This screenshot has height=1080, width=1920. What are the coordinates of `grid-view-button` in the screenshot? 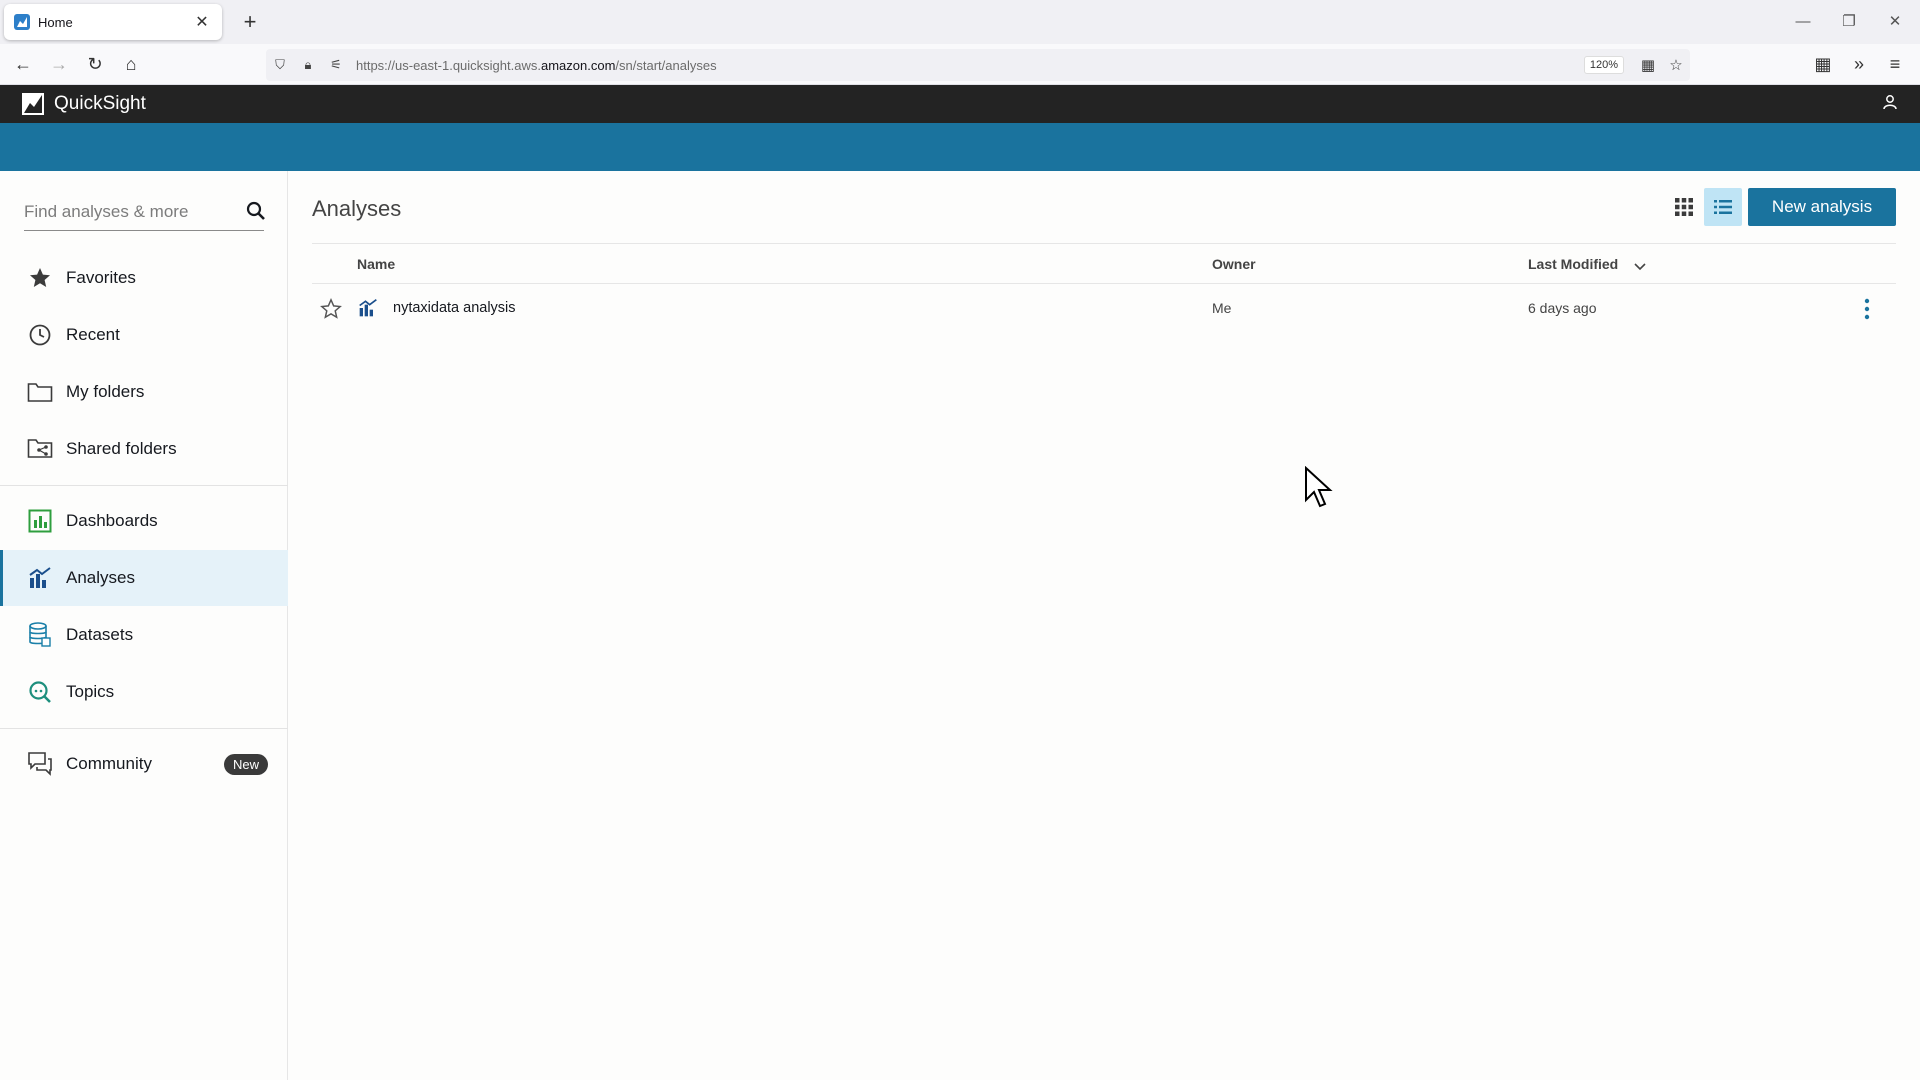 It's located at (1684, 207).